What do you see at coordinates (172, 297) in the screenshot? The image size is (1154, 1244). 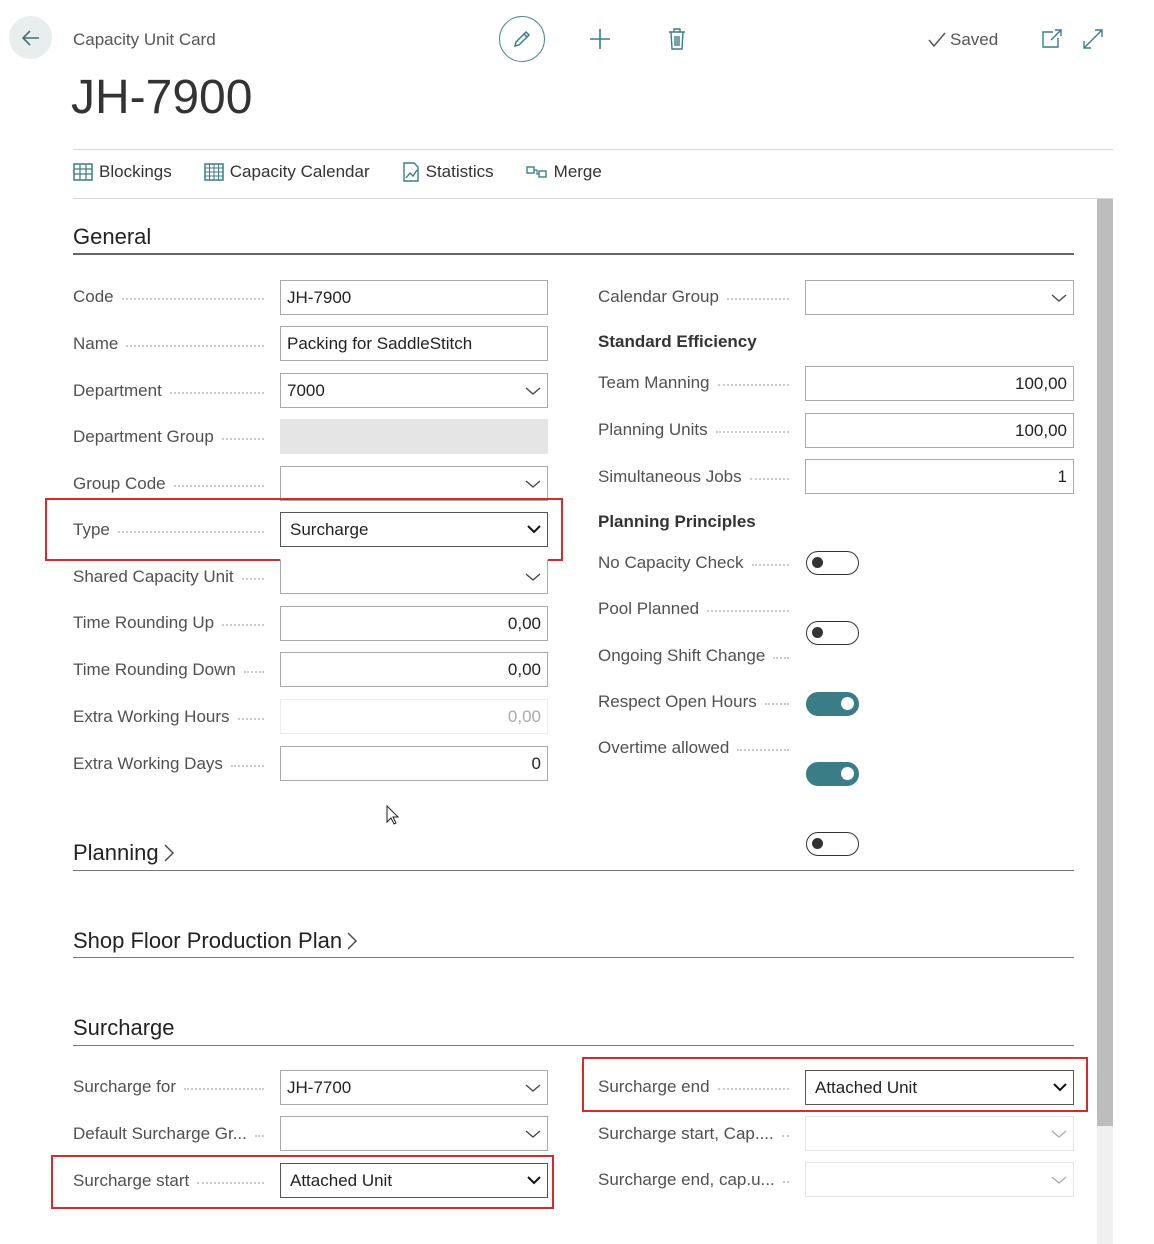 I see `code-label: Code` at bounding box center [172, 297].